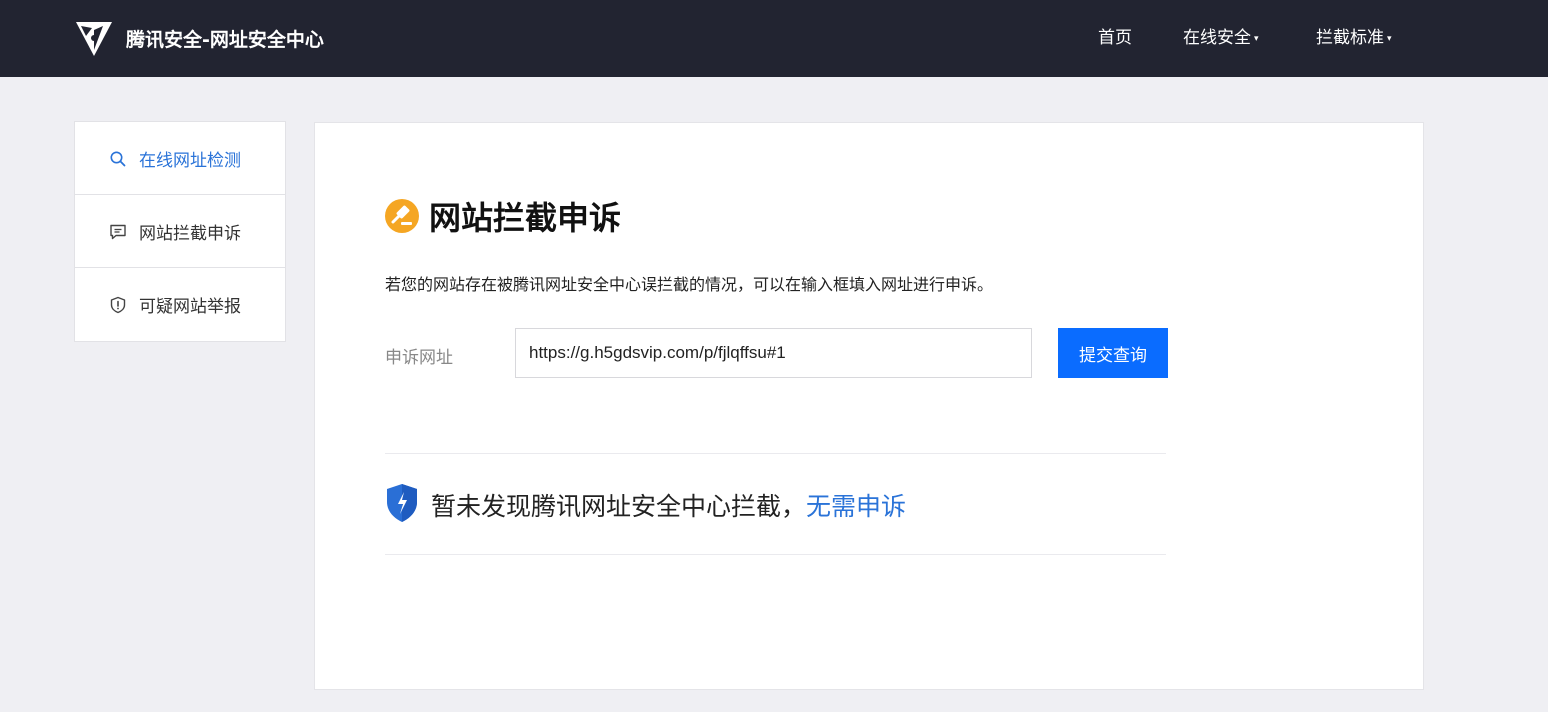  Describe the element at coordinates (118, 232) in the screenshot. I see `message-icon` at that location.